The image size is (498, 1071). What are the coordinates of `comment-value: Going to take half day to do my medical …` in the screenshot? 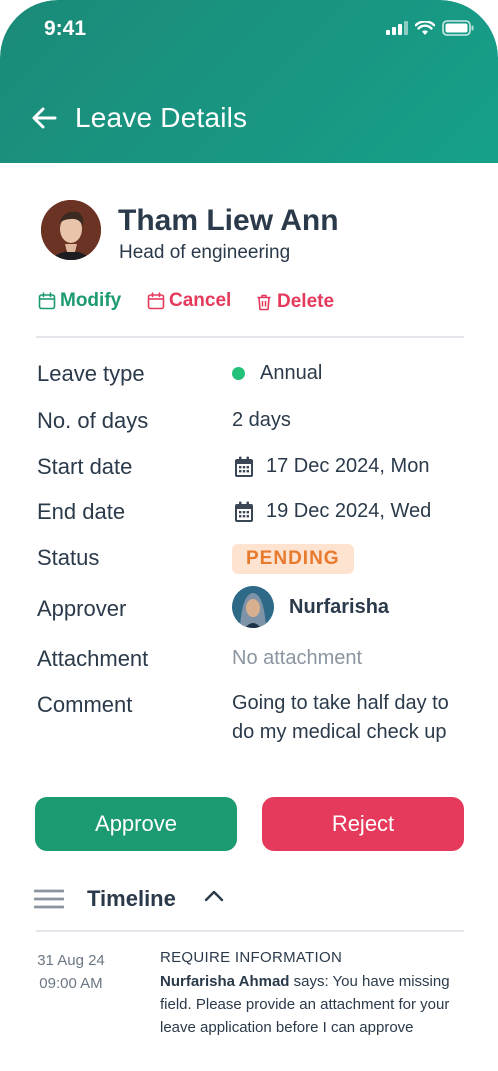 It's located at (340, 717).